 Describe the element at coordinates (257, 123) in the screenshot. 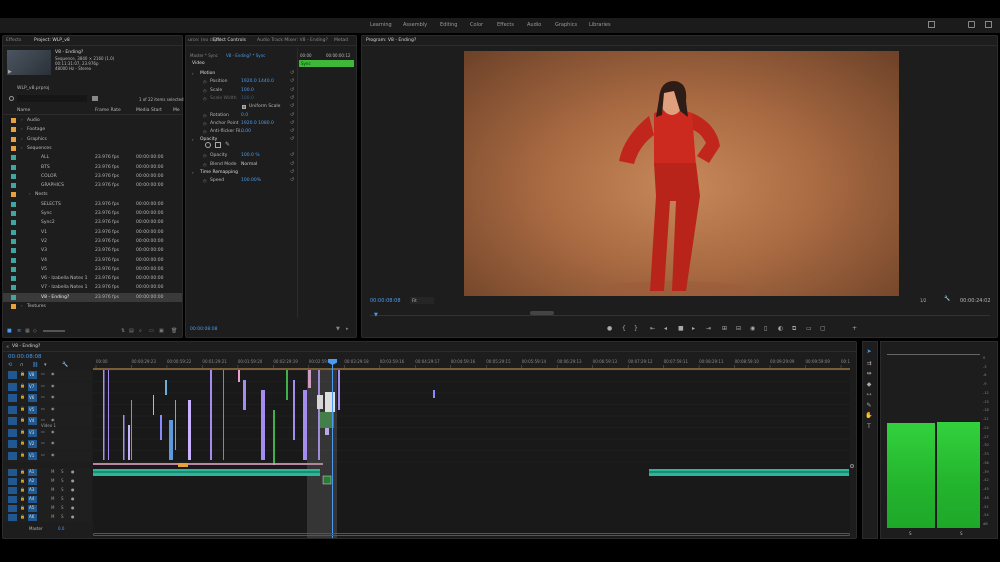

I see `ec-param-value: 1920.0 1080.0` at that location.